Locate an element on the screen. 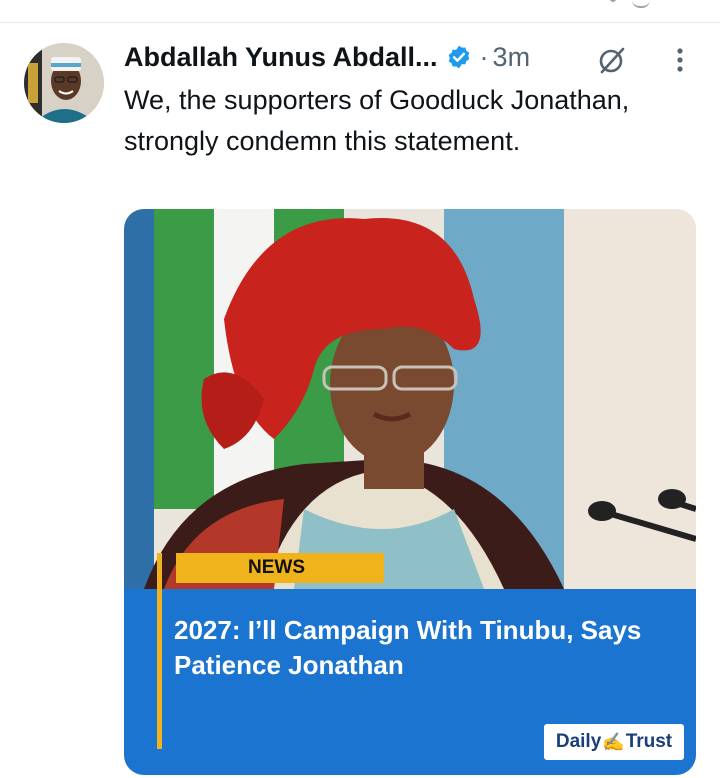 This screenshot has width=720, height=778. more-options-icon is located at coordinates (680, 60).